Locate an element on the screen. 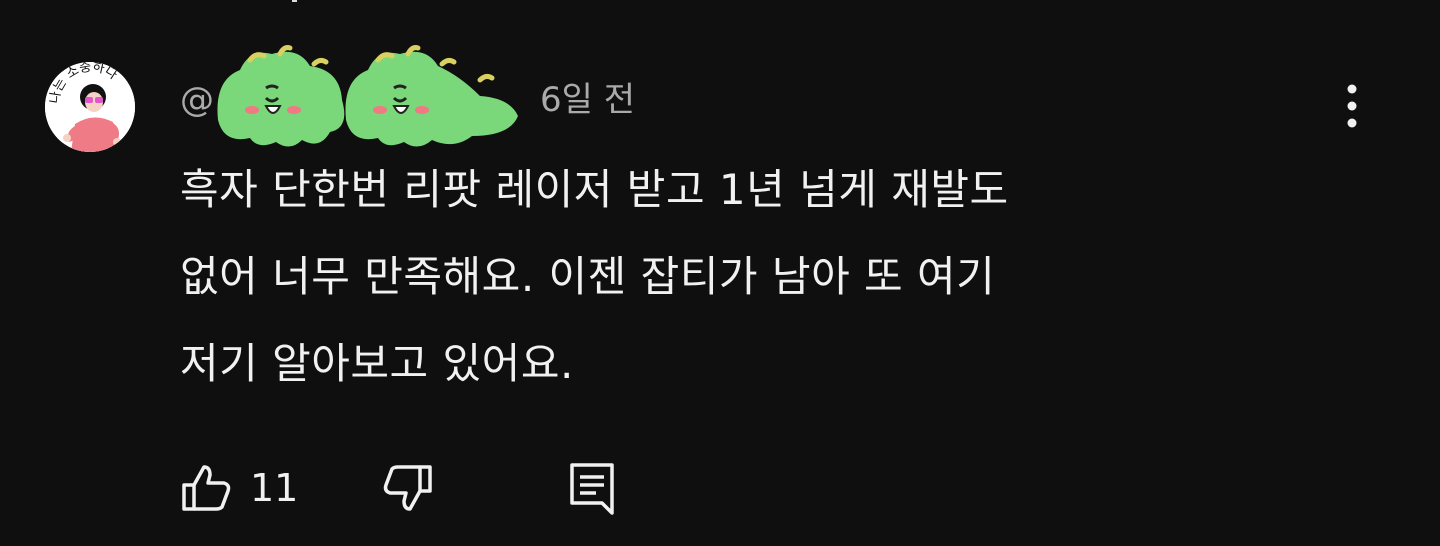 Image resolution: width=1440 pixels, height=546 pixels. comment-line: 없어 너무 만족해요. 이젠 잡티가 남아 또 여기 is located at coordinates (588, 276).